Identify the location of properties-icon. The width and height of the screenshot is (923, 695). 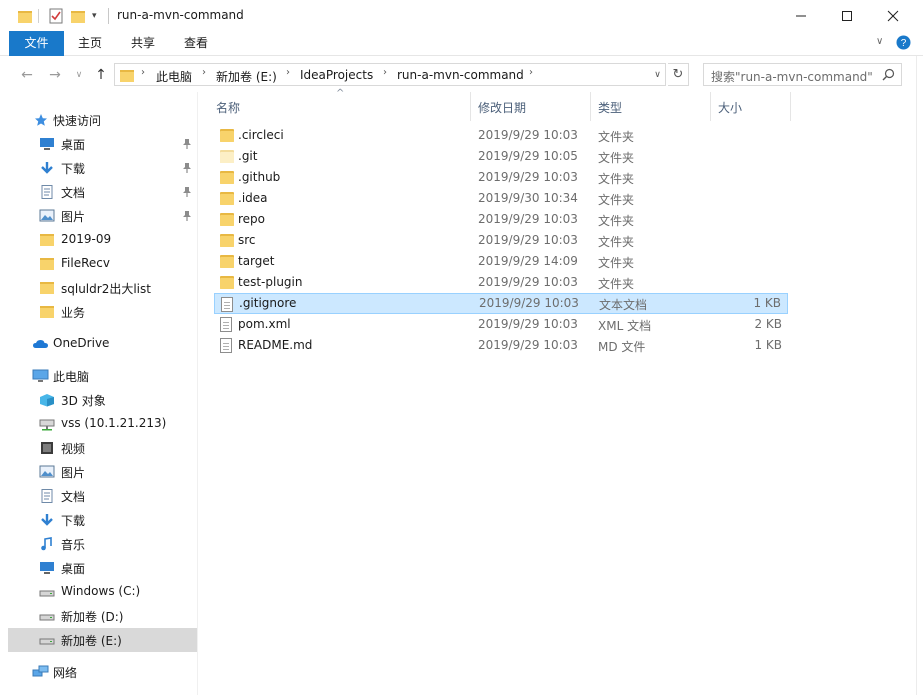
(56, 16).